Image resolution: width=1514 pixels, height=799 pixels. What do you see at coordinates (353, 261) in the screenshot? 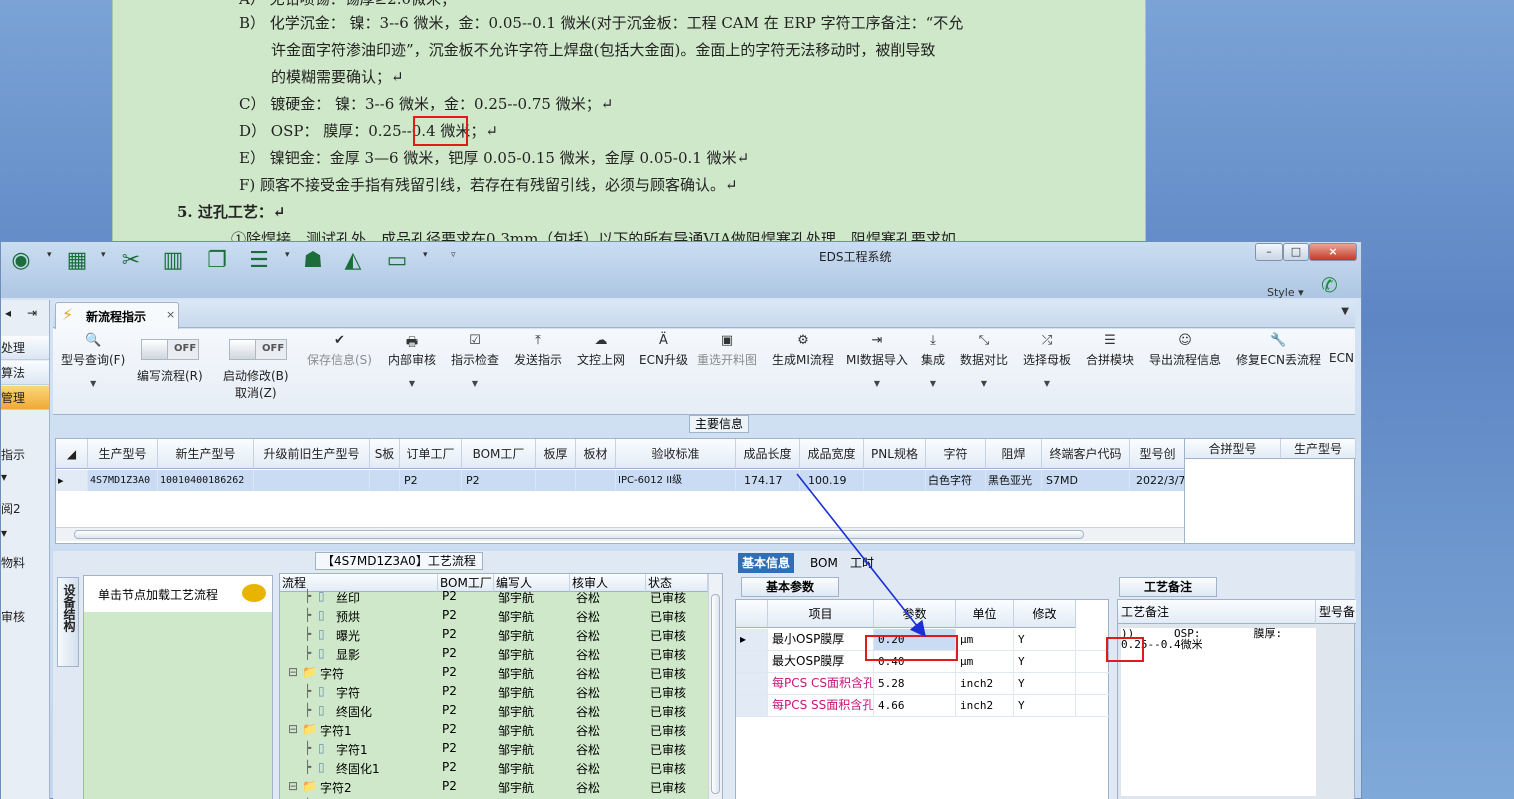
I see `chart-icon: ◭` at bounding box center [353, 261].